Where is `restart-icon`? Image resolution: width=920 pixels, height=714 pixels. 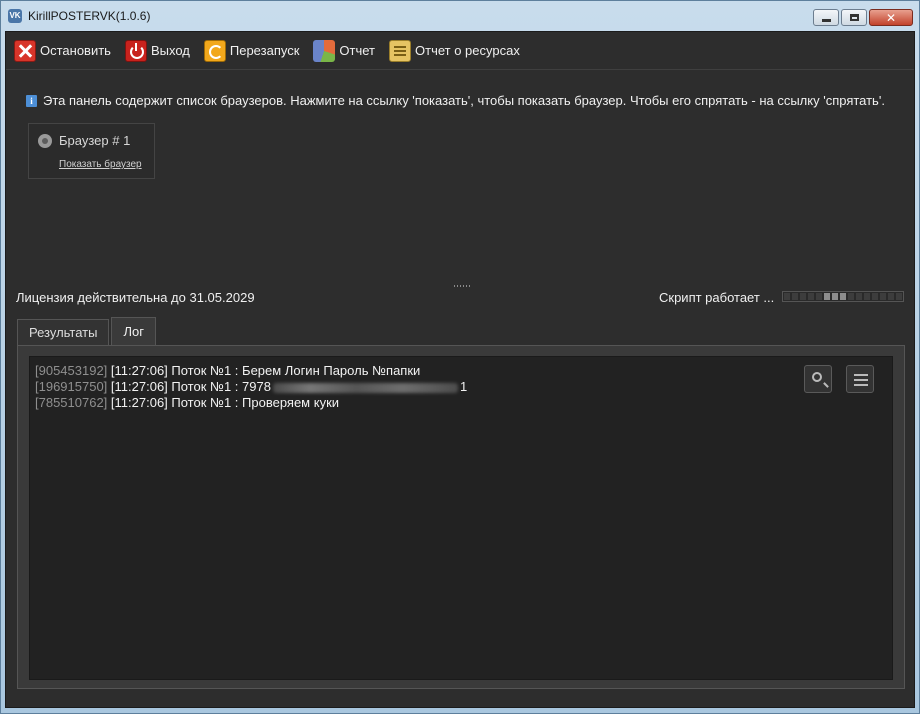 restart-icon is located at coordinates (214, 50).